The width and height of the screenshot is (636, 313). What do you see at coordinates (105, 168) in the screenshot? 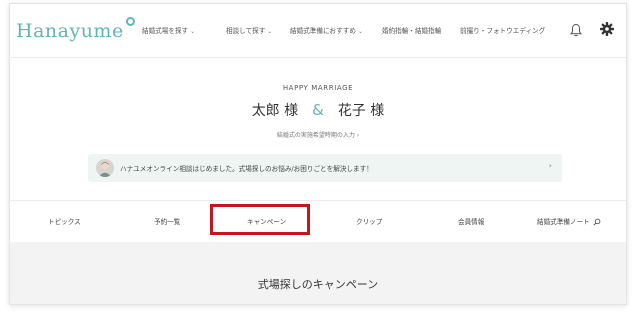
I see `advisor-avatar` at bounding box center [105, 168].